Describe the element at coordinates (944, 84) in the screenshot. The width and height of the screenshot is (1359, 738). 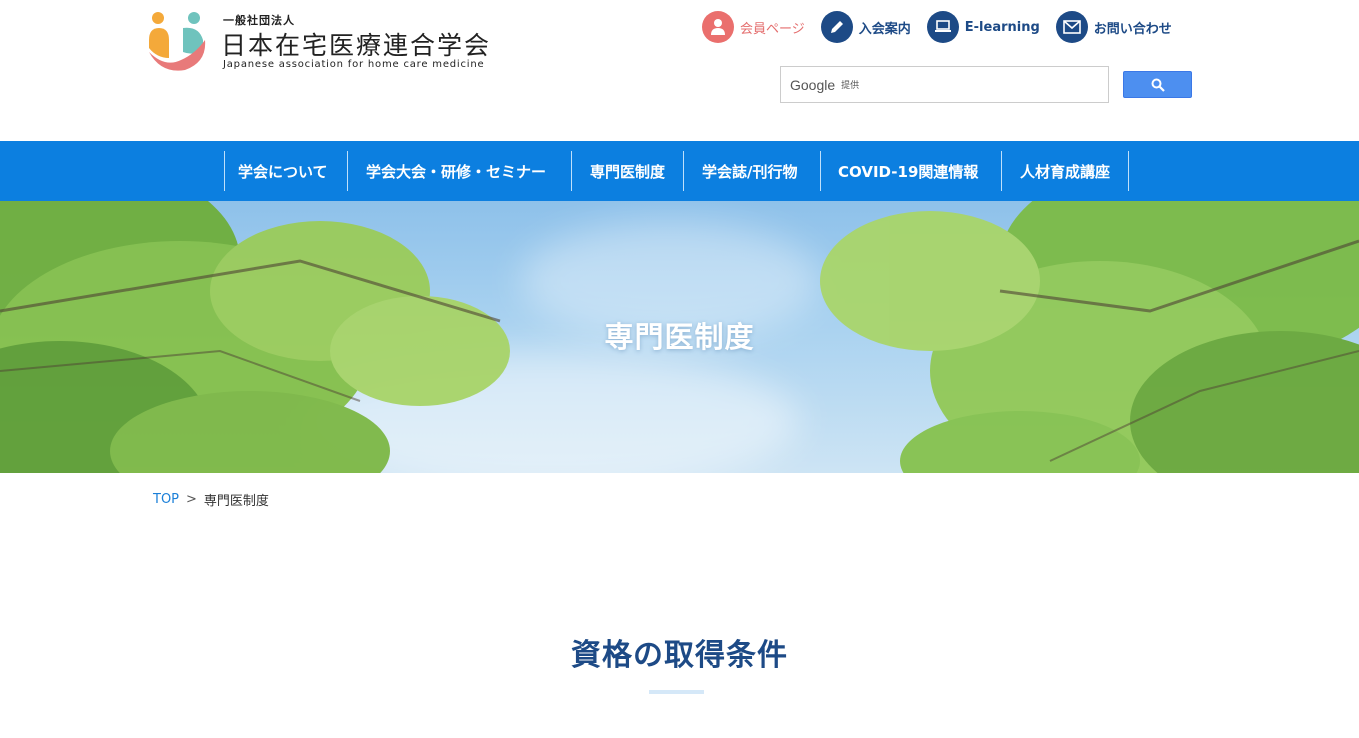
I see `search-input: Google 提供` at that location.